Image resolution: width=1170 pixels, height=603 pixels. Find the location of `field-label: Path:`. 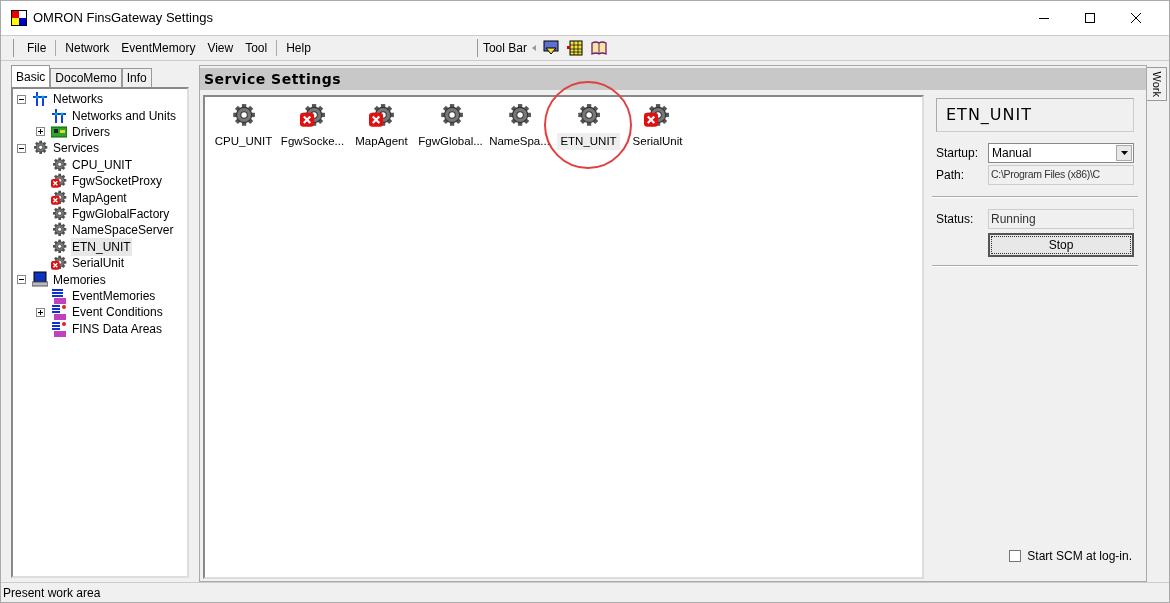

field-label: Path: is located at coordinates (951, 175).